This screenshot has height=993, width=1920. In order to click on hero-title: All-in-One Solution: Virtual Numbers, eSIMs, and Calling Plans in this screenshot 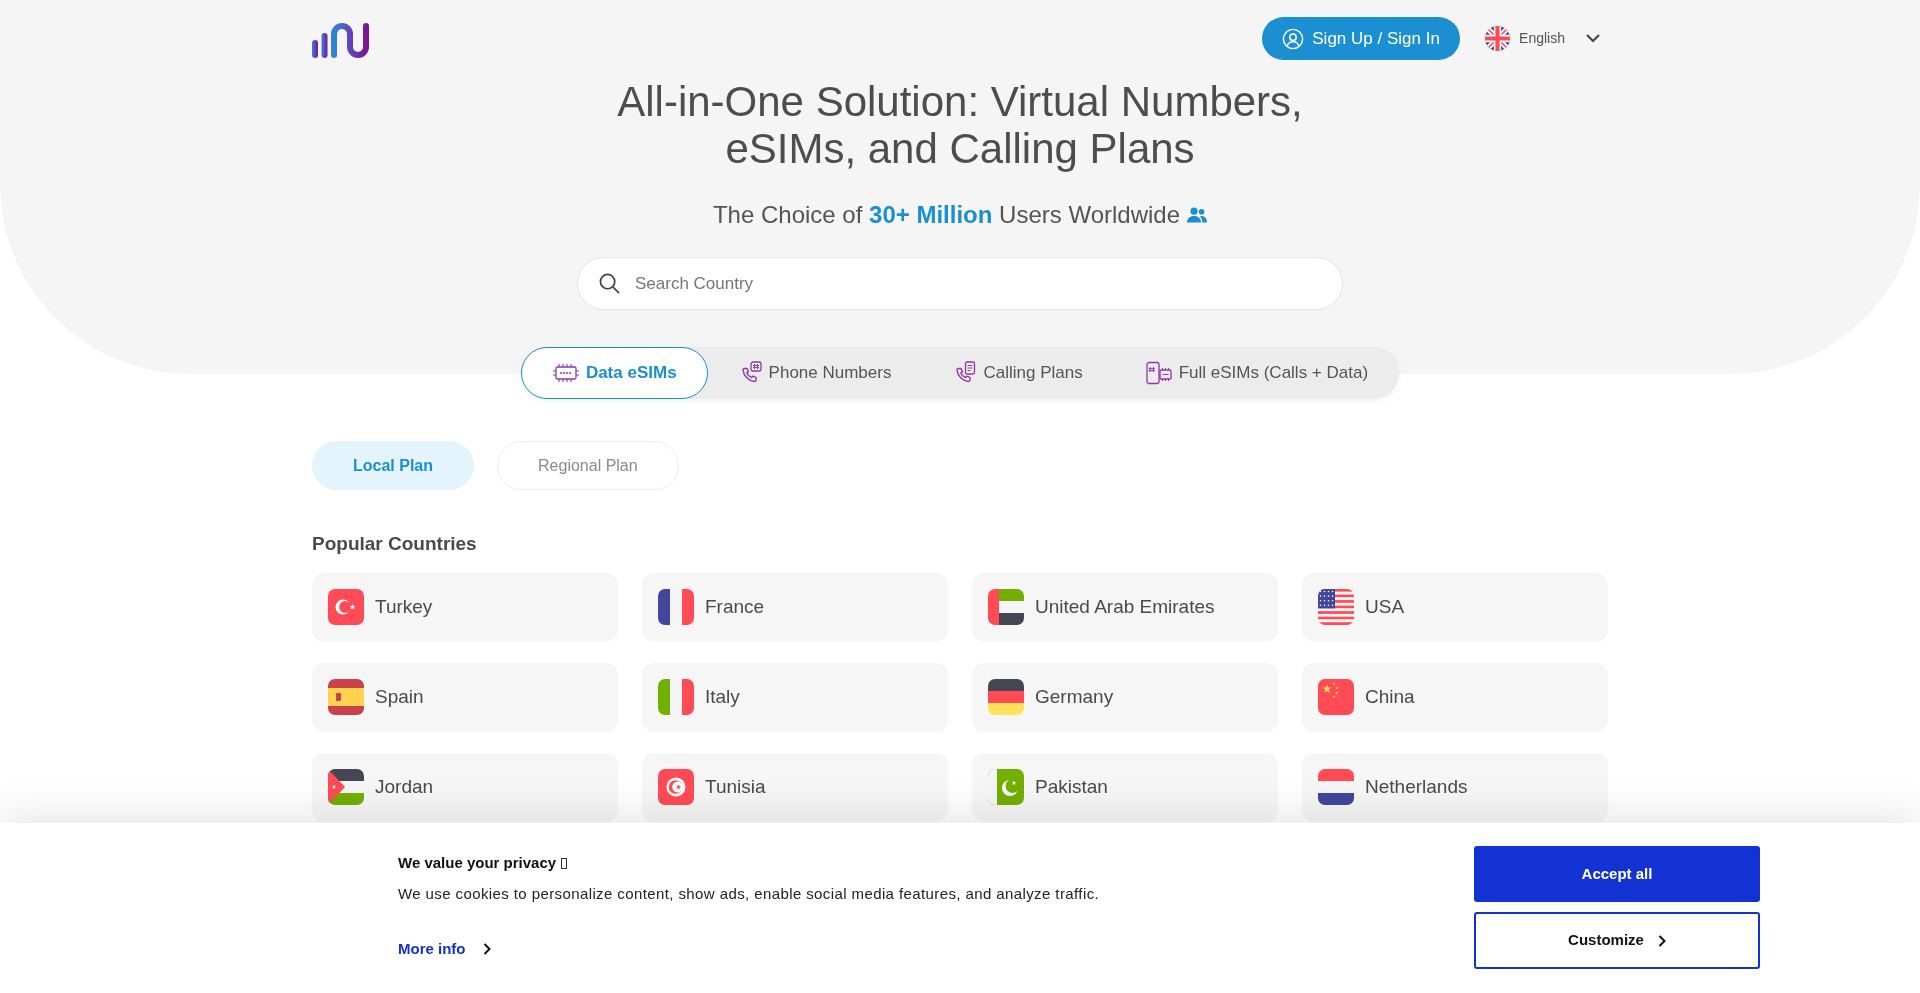, I will do `click(960, 125)`.